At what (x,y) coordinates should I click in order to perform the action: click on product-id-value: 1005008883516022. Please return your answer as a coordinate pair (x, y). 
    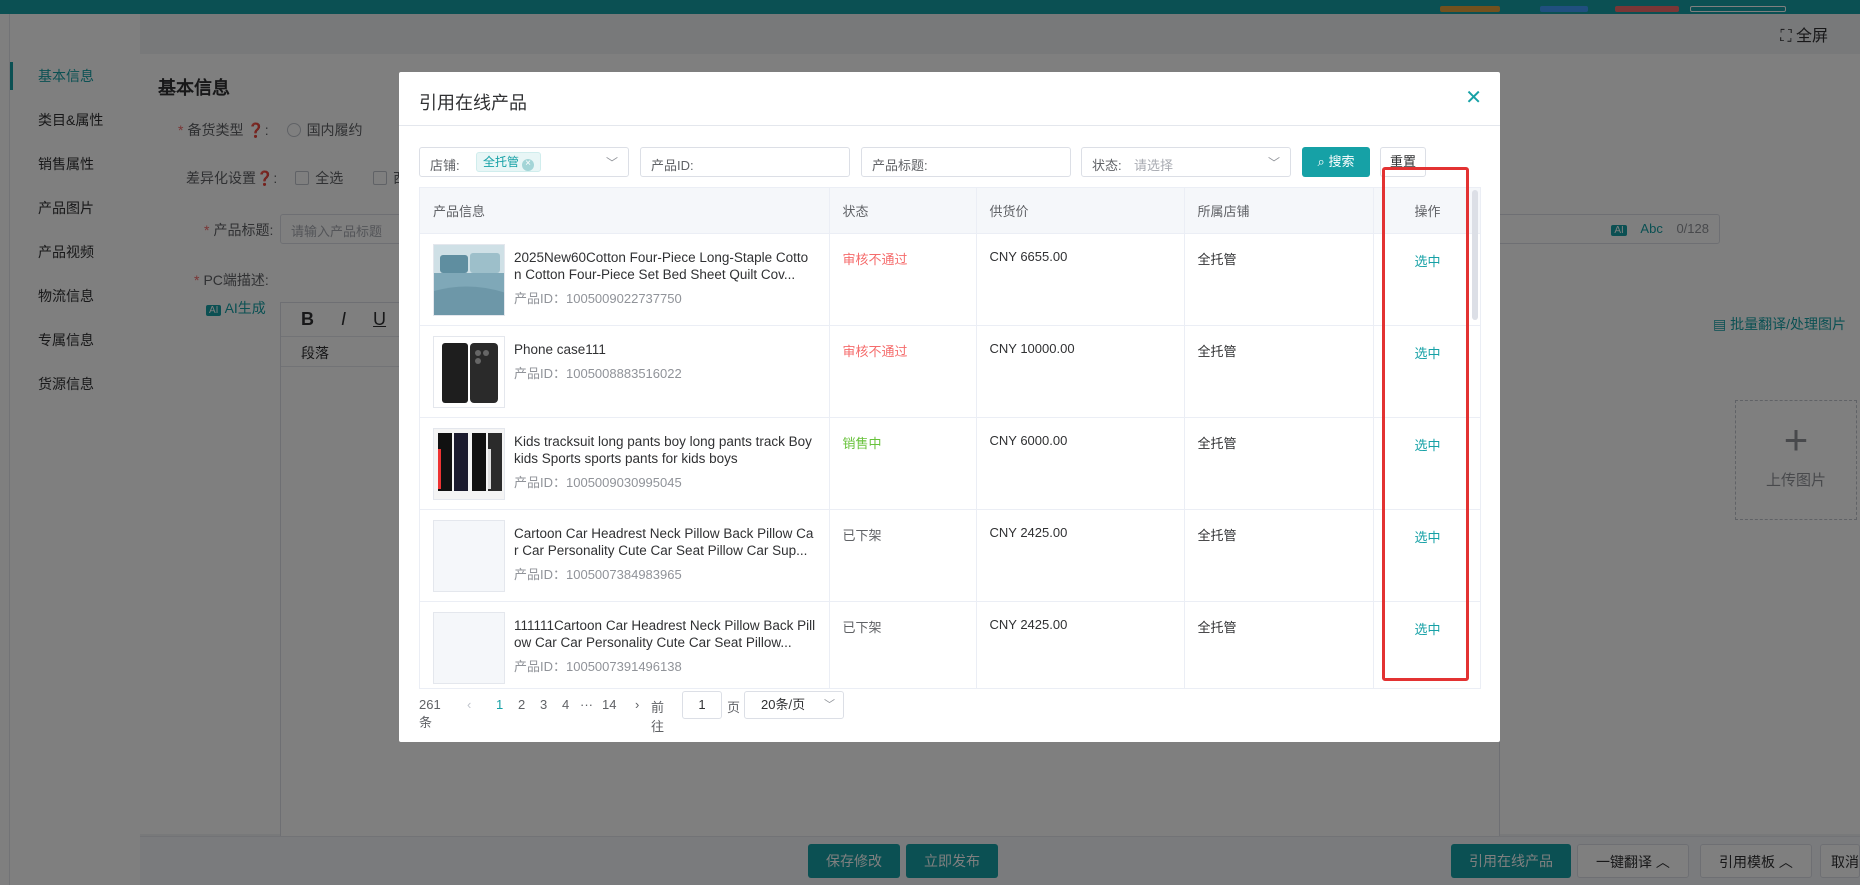
    Looking at the image, I should click on (624, 373).